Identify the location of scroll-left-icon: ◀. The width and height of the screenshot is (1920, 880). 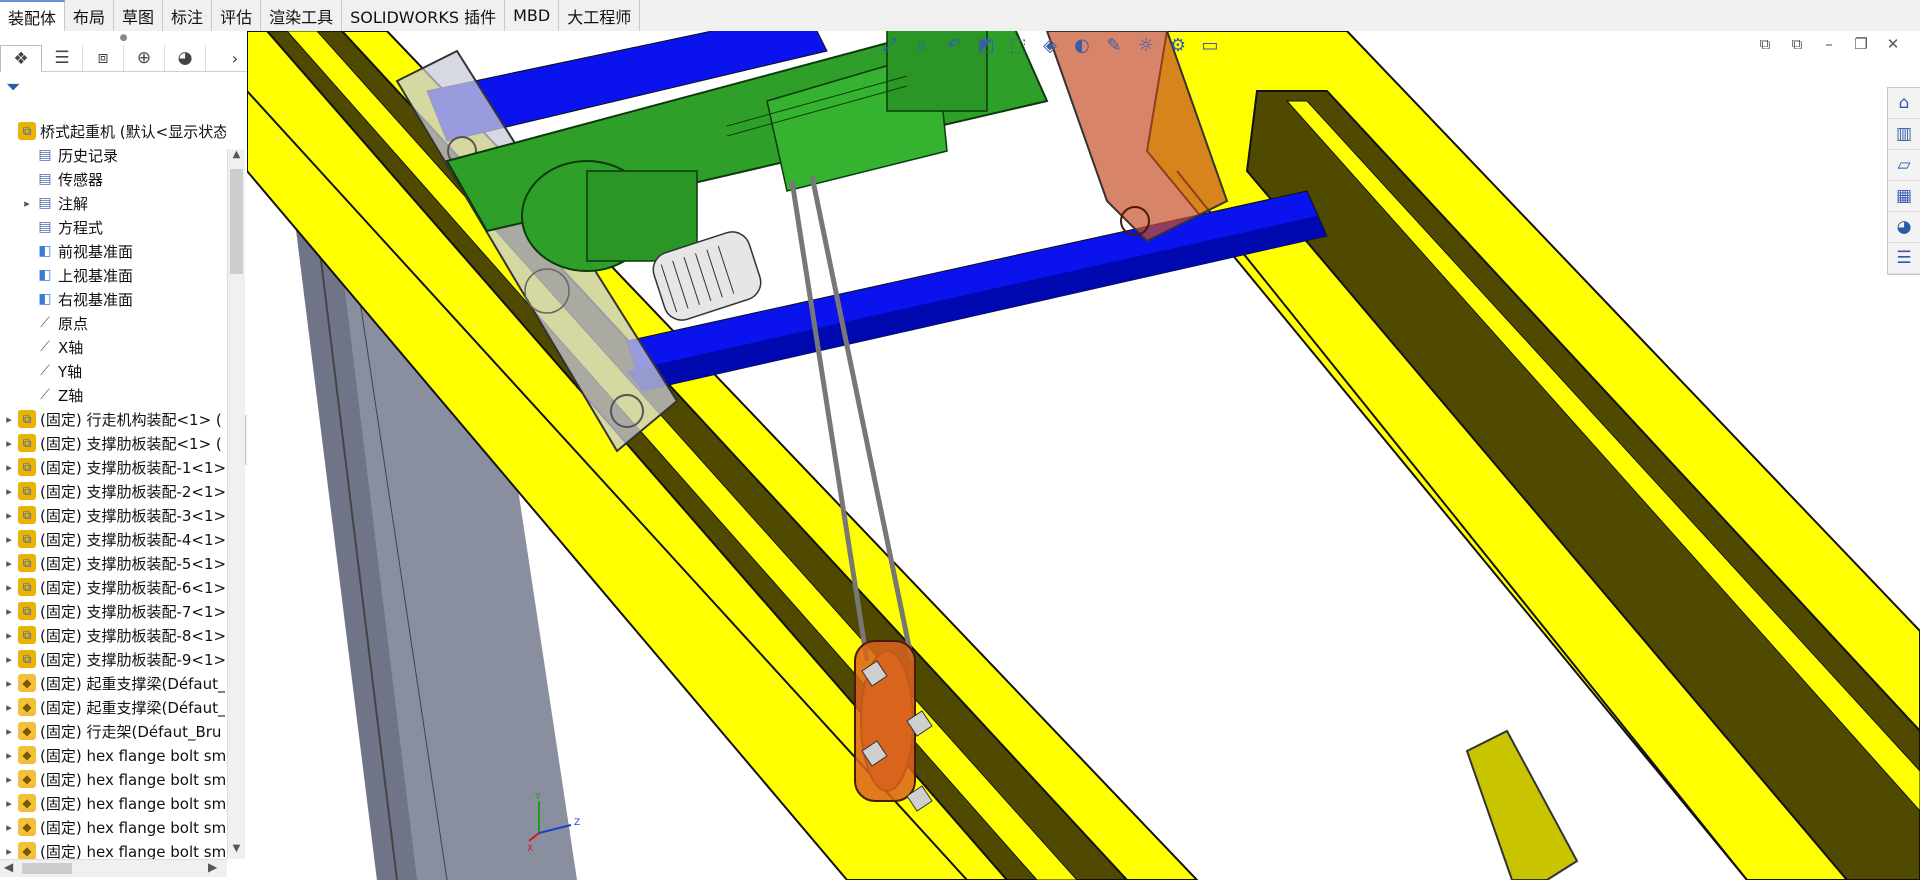
(8, 867).